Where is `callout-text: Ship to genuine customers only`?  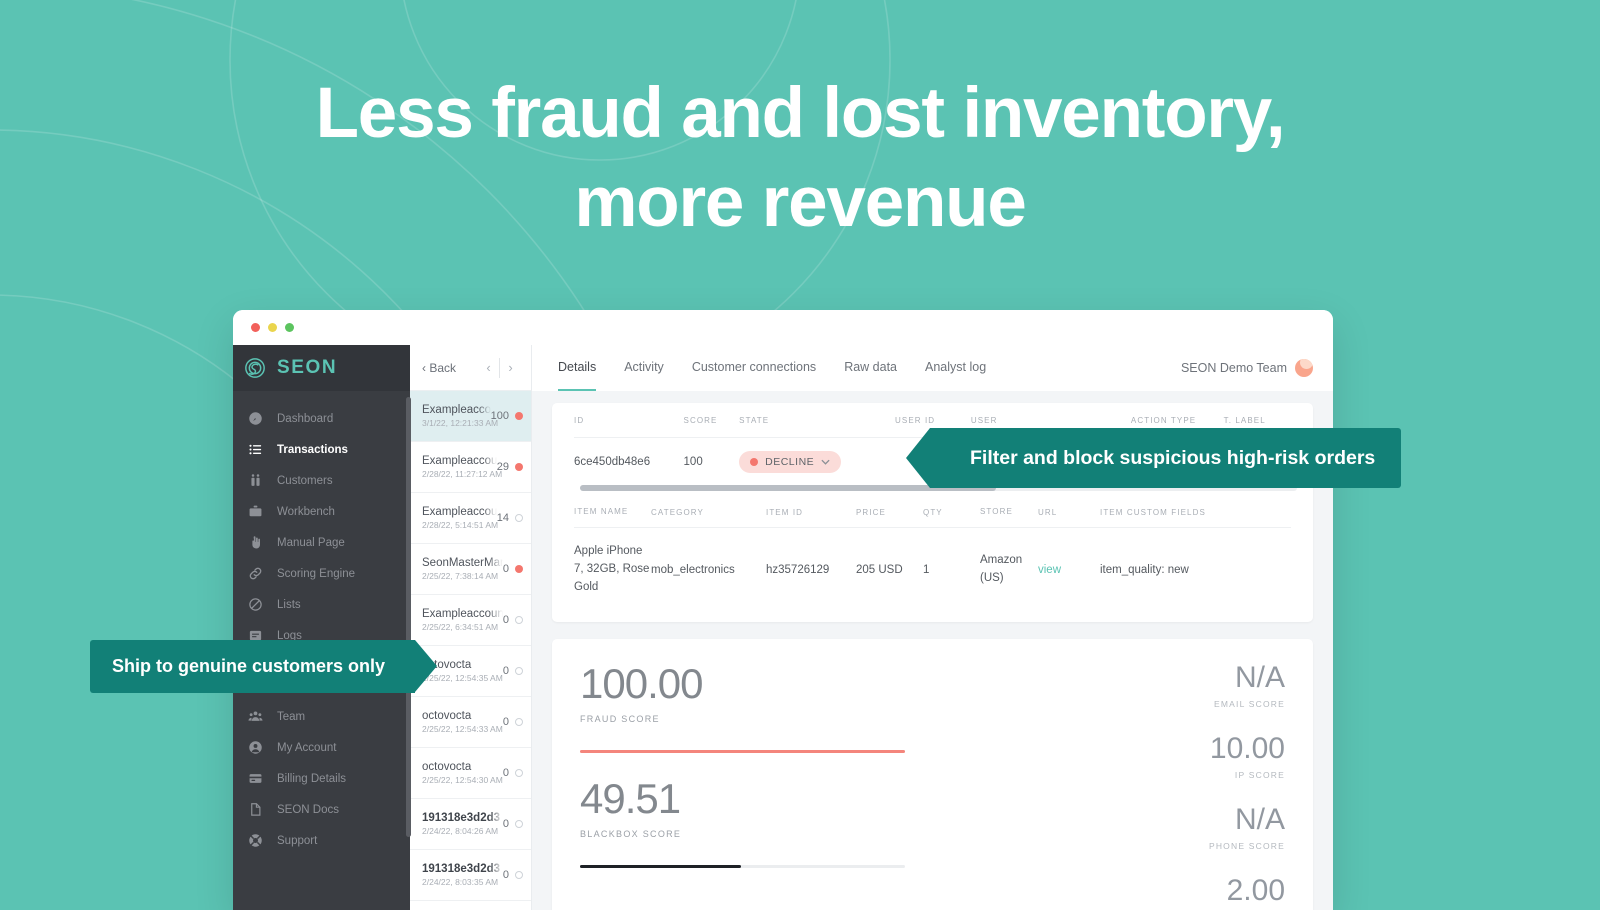
callout-text: Ship to genuine customers only is located at coordinates (249, 666).